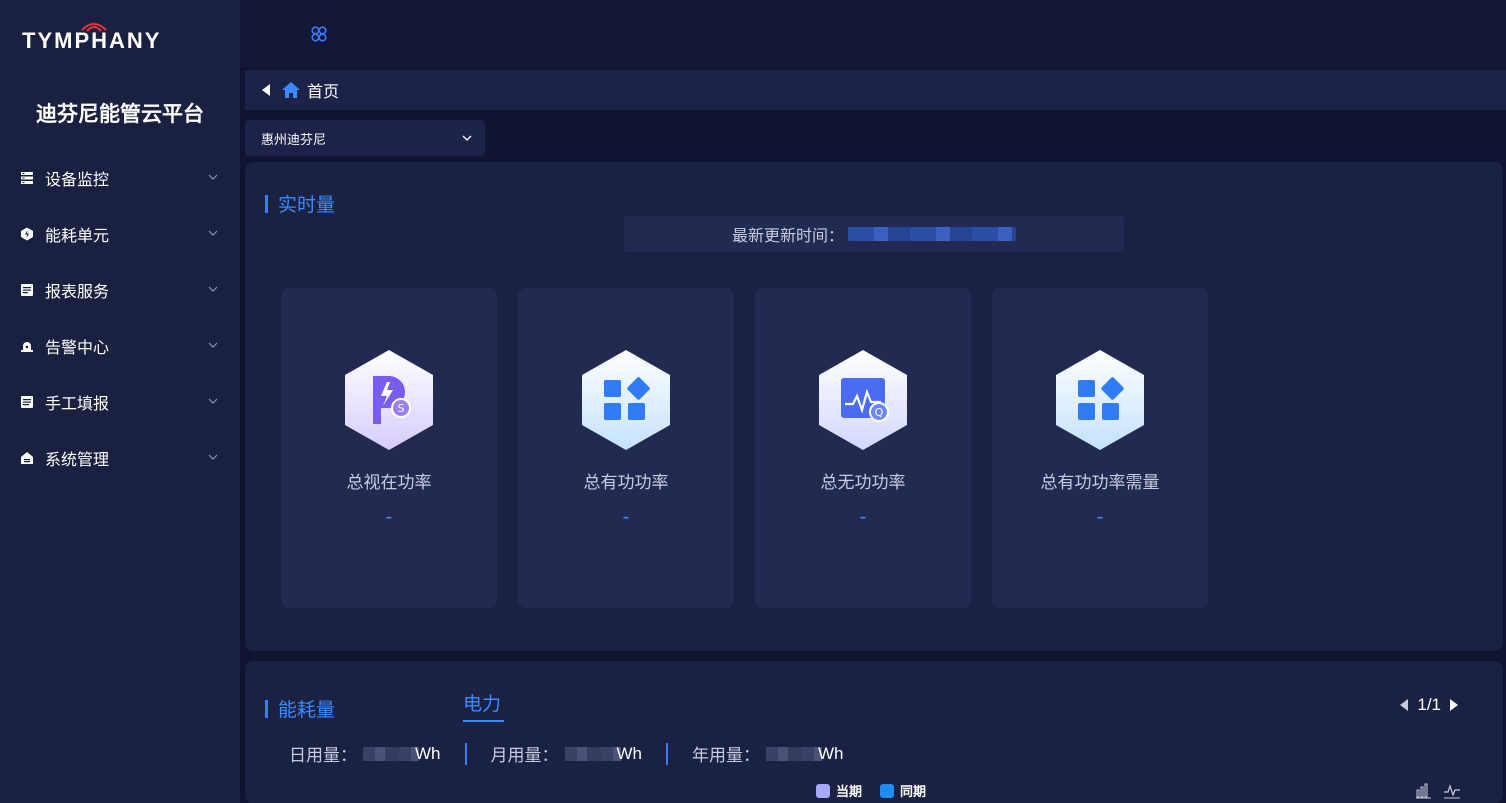 Image resolution: width=1506 pixels, height=803 pixels. I want to click on report-icon, so click(27, 290).